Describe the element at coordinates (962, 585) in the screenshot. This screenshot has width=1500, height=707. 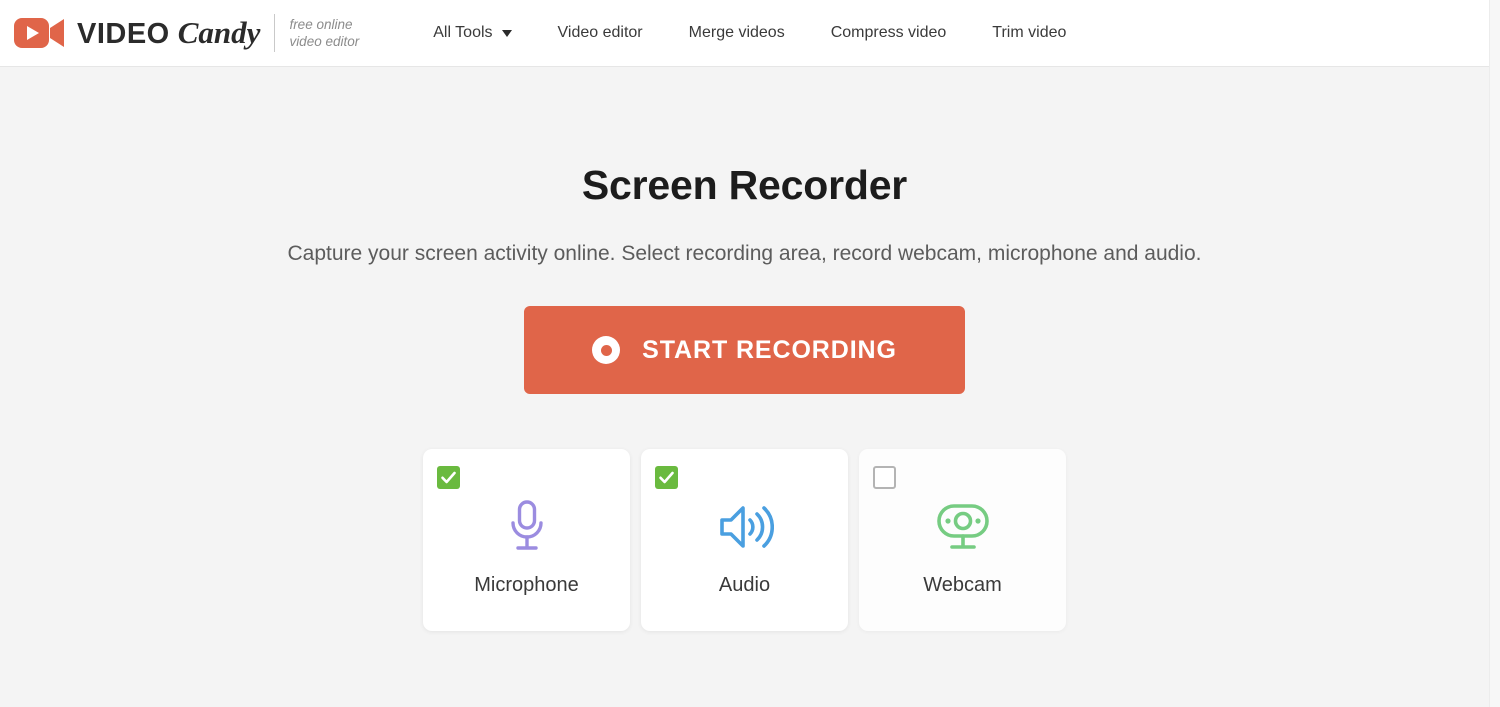
I see `option-label: Webcam` at that location.